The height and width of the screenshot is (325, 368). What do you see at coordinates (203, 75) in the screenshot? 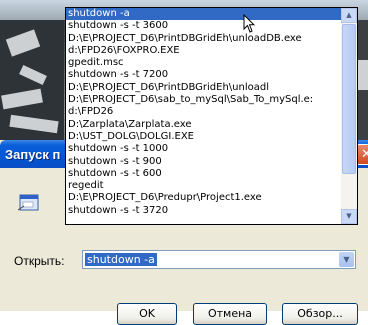
I see `list-item: shutdown -s -t 7200` at bounding box center [203, 75].